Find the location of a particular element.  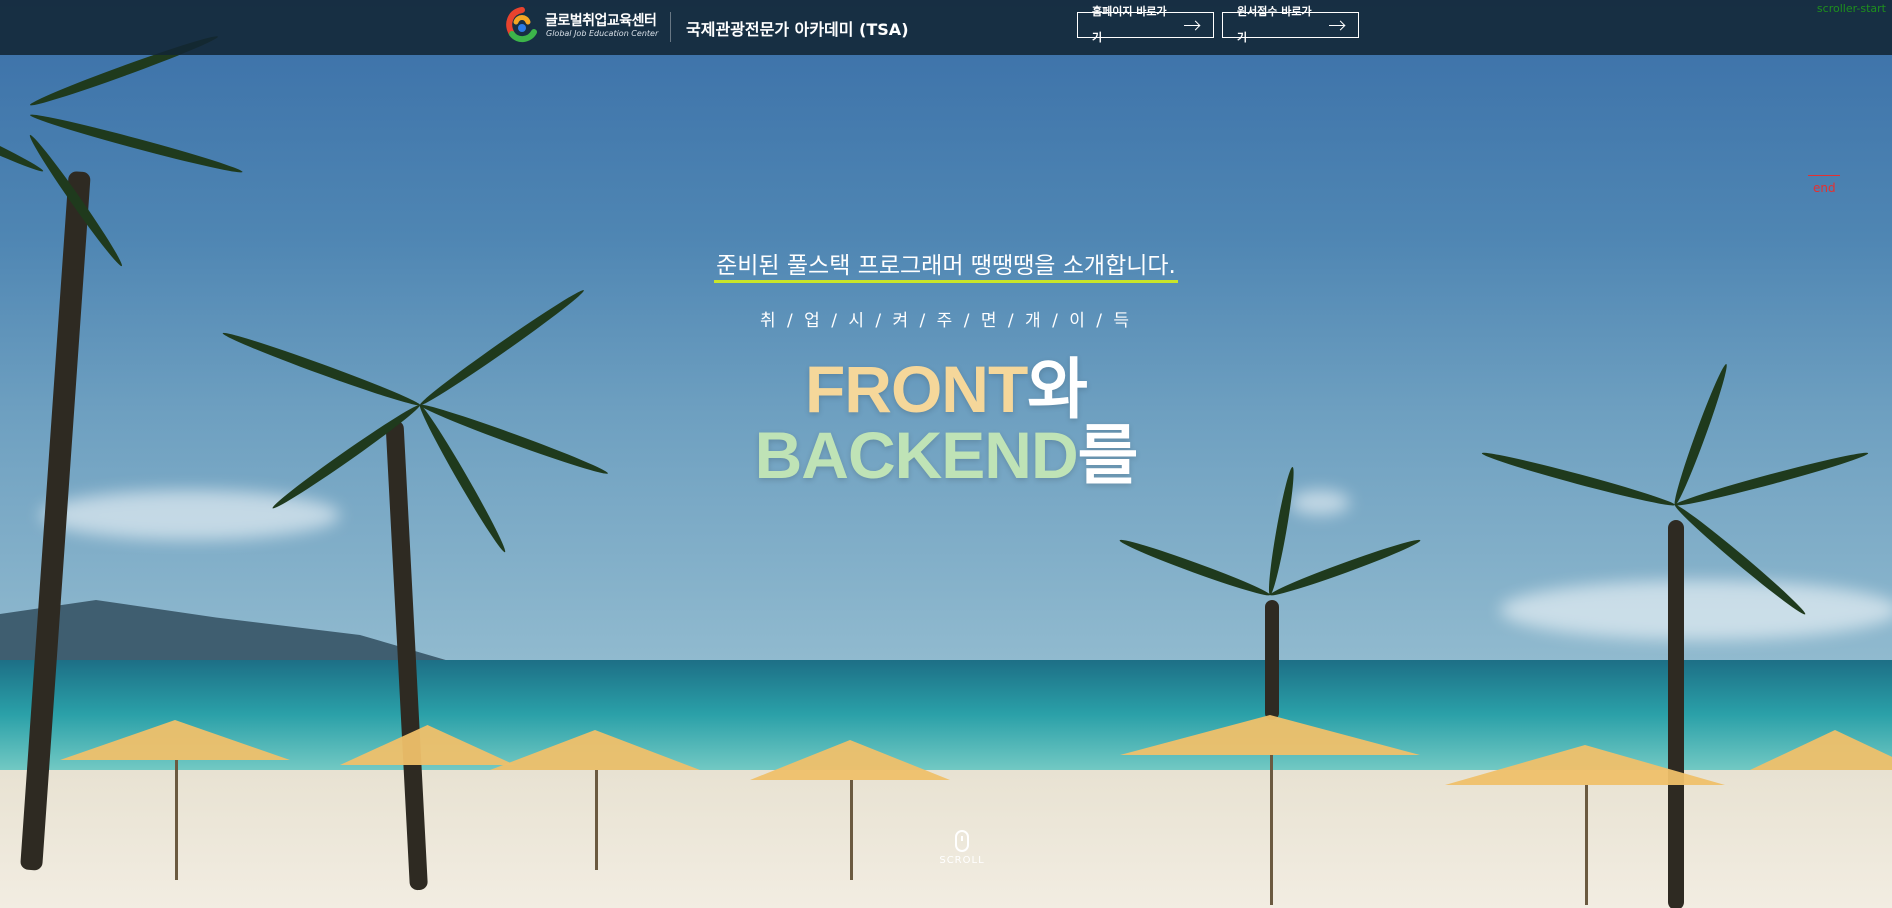

homepage-link-label: 홈페이지 바로가기 is located at coordinates (1129, 24).